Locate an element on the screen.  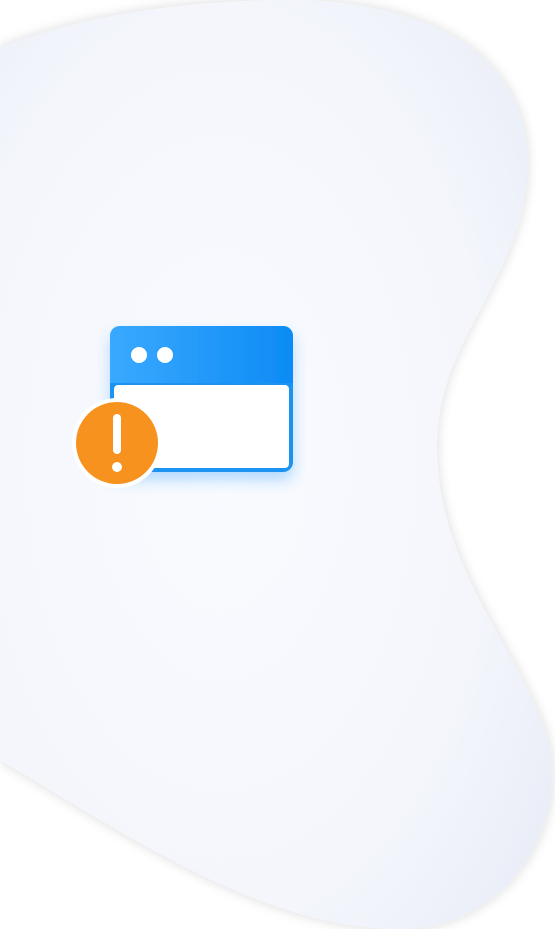
exclamation-bar is located at coordinates (117, 434).